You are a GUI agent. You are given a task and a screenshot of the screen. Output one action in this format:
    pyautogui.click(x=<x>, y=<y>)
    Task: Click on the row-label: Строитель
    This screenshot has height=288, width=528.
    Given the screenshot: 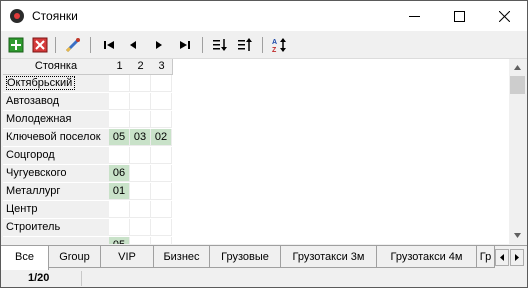 What is the action you would take?
    pyautogui.click(x=56, y=227)
    